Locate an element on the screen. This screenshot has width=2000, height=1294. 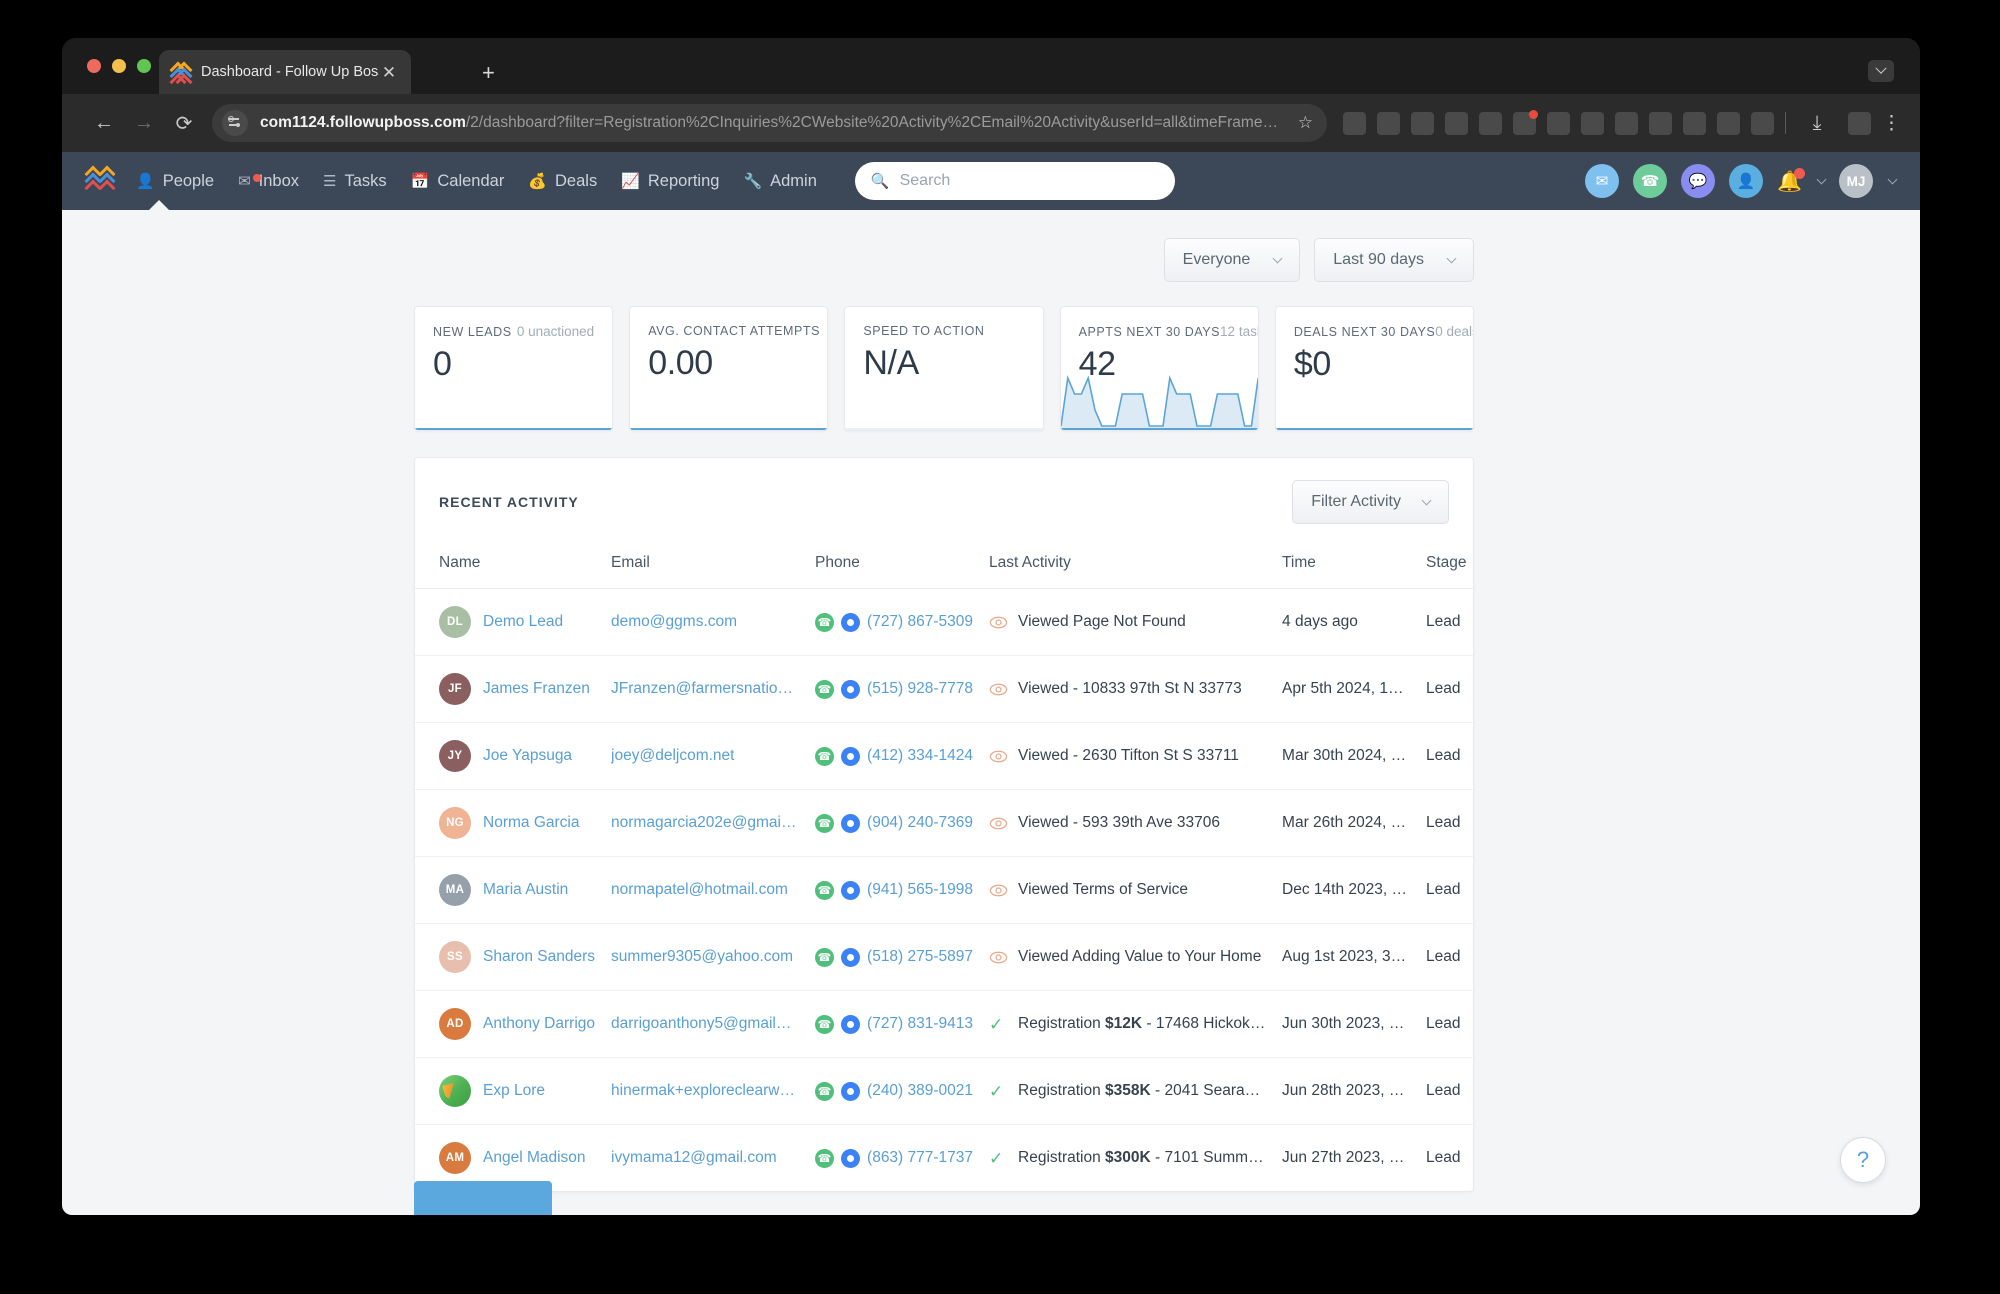
column-header-phone: Phone is located at coordinates (894, 566).